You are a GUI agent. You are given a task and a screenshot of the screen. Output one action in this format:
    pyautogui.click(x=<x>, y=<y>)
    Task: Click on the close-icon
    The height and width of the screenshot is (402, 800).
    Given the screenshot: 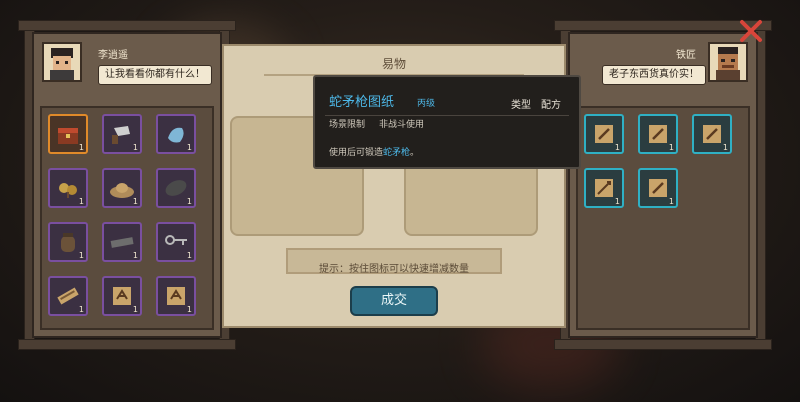 What is the action you would take?
    pyautogui.click(x=751, y=31)
    